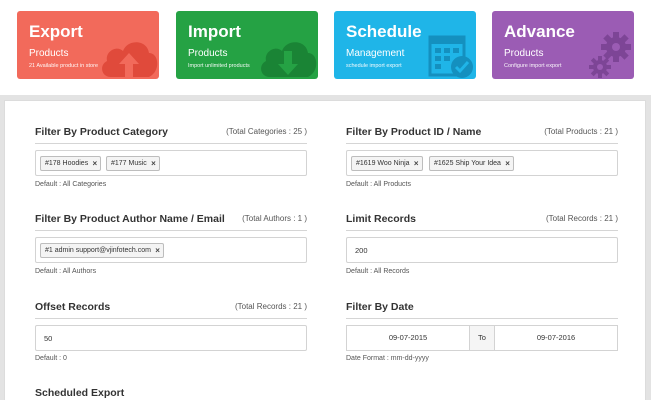  What do you see at coordinates (482, 250) in the screenshot?
I see `limit-records-input: 200` at bounding box center [482, 250].